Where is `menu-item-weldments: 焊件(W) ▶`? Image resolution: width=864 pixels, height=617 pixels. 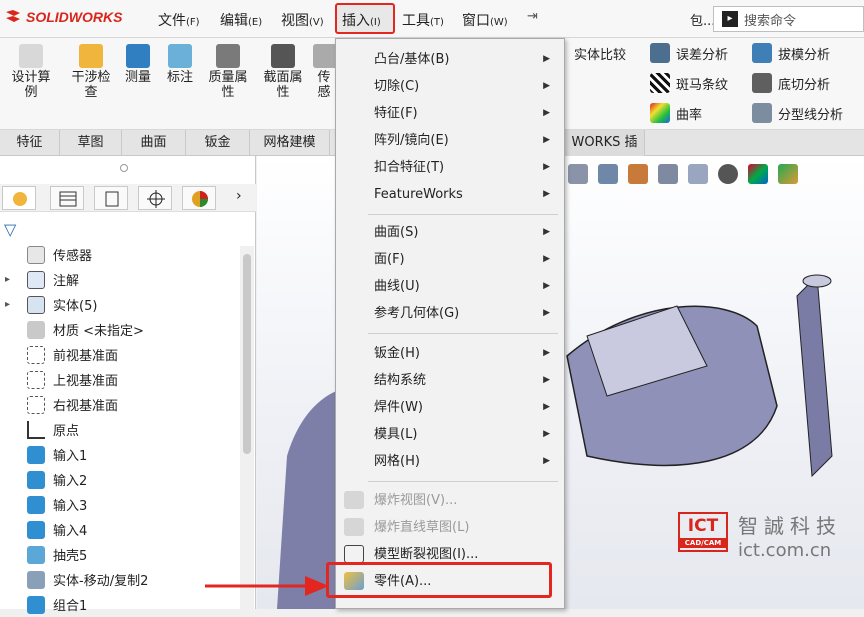 menu-item-weldments: 焊件(W) ▶ is located at coordinates (450, 407).